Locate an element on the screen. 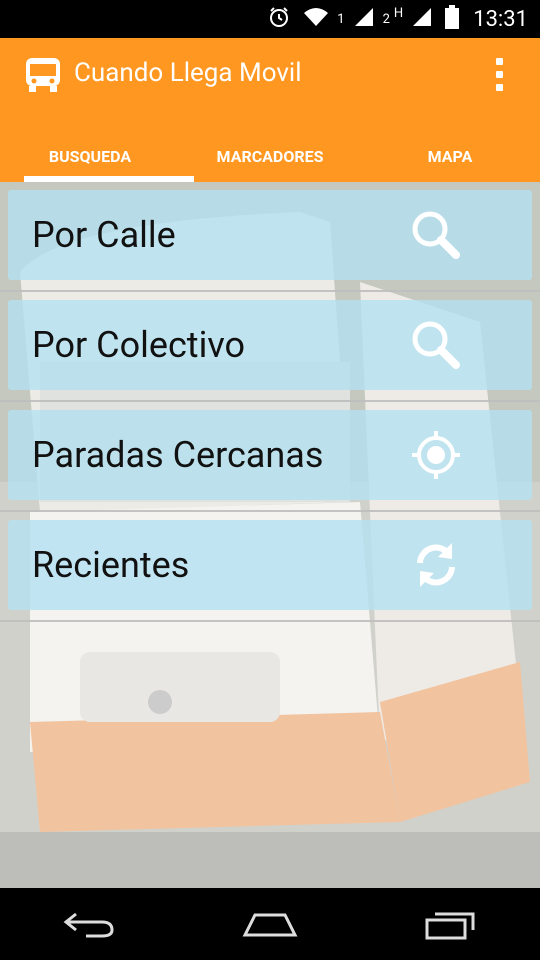 The image size is (540, 960). app-title: Cuando Llega Movil is located at coordinates (188, 73).